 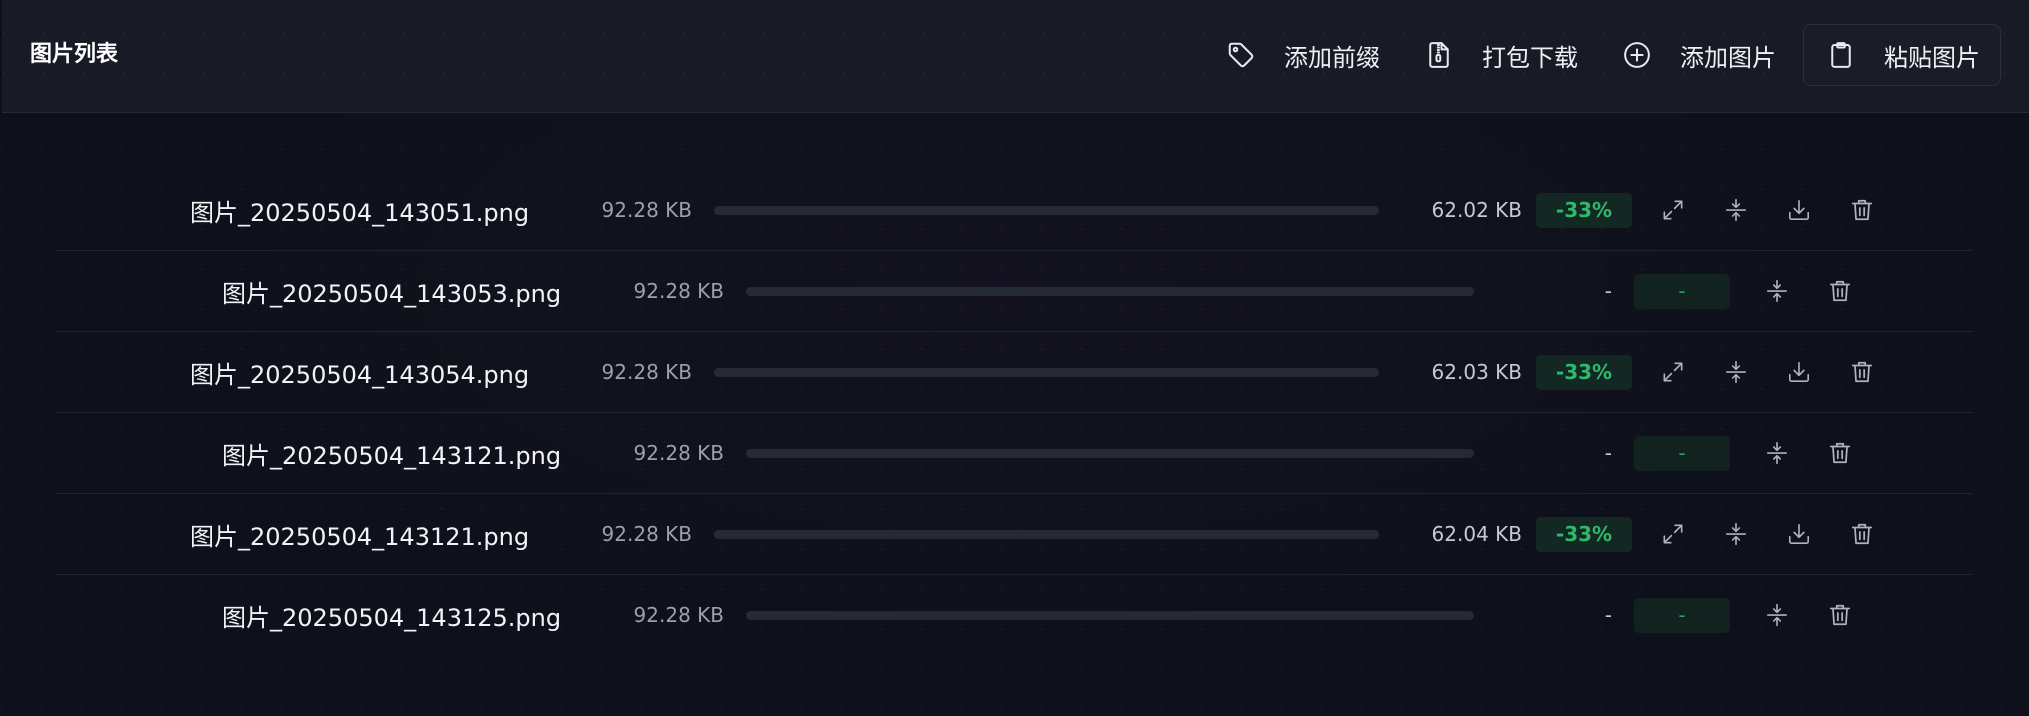 I want to click on add-image-button: 添加图片, so click(x=1698, y=55).